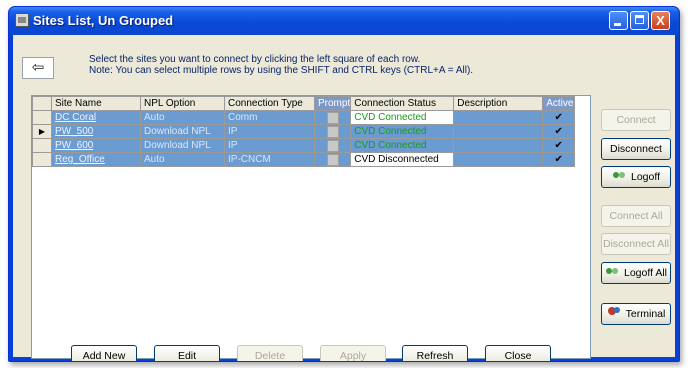 This screenshot has height=368, width=688. I want to click on back-button: ⇦, so click(38, 68).